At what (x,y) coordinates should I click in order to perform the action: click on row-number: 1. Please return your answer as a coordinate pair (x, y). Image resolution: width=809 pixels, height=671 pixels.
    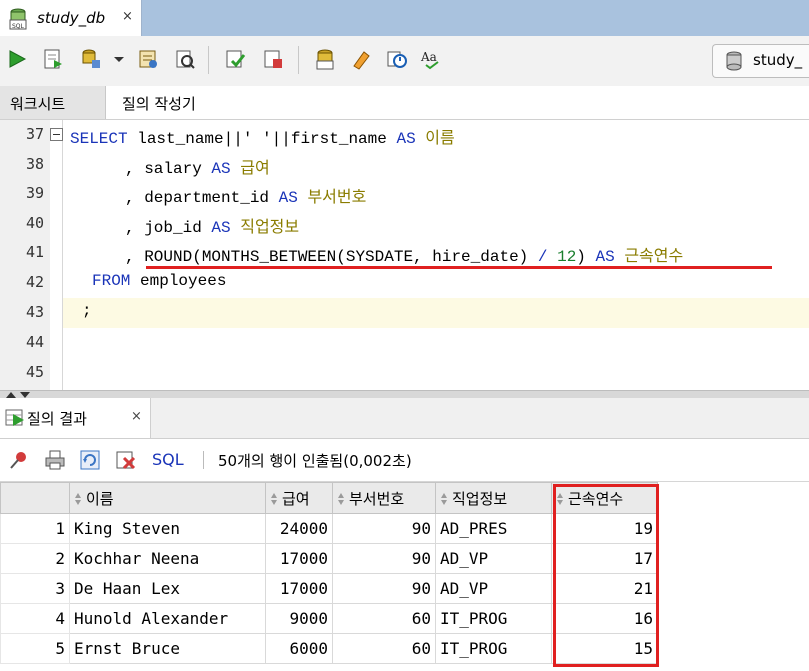
    Looking at the image, I should click on (35, 528).